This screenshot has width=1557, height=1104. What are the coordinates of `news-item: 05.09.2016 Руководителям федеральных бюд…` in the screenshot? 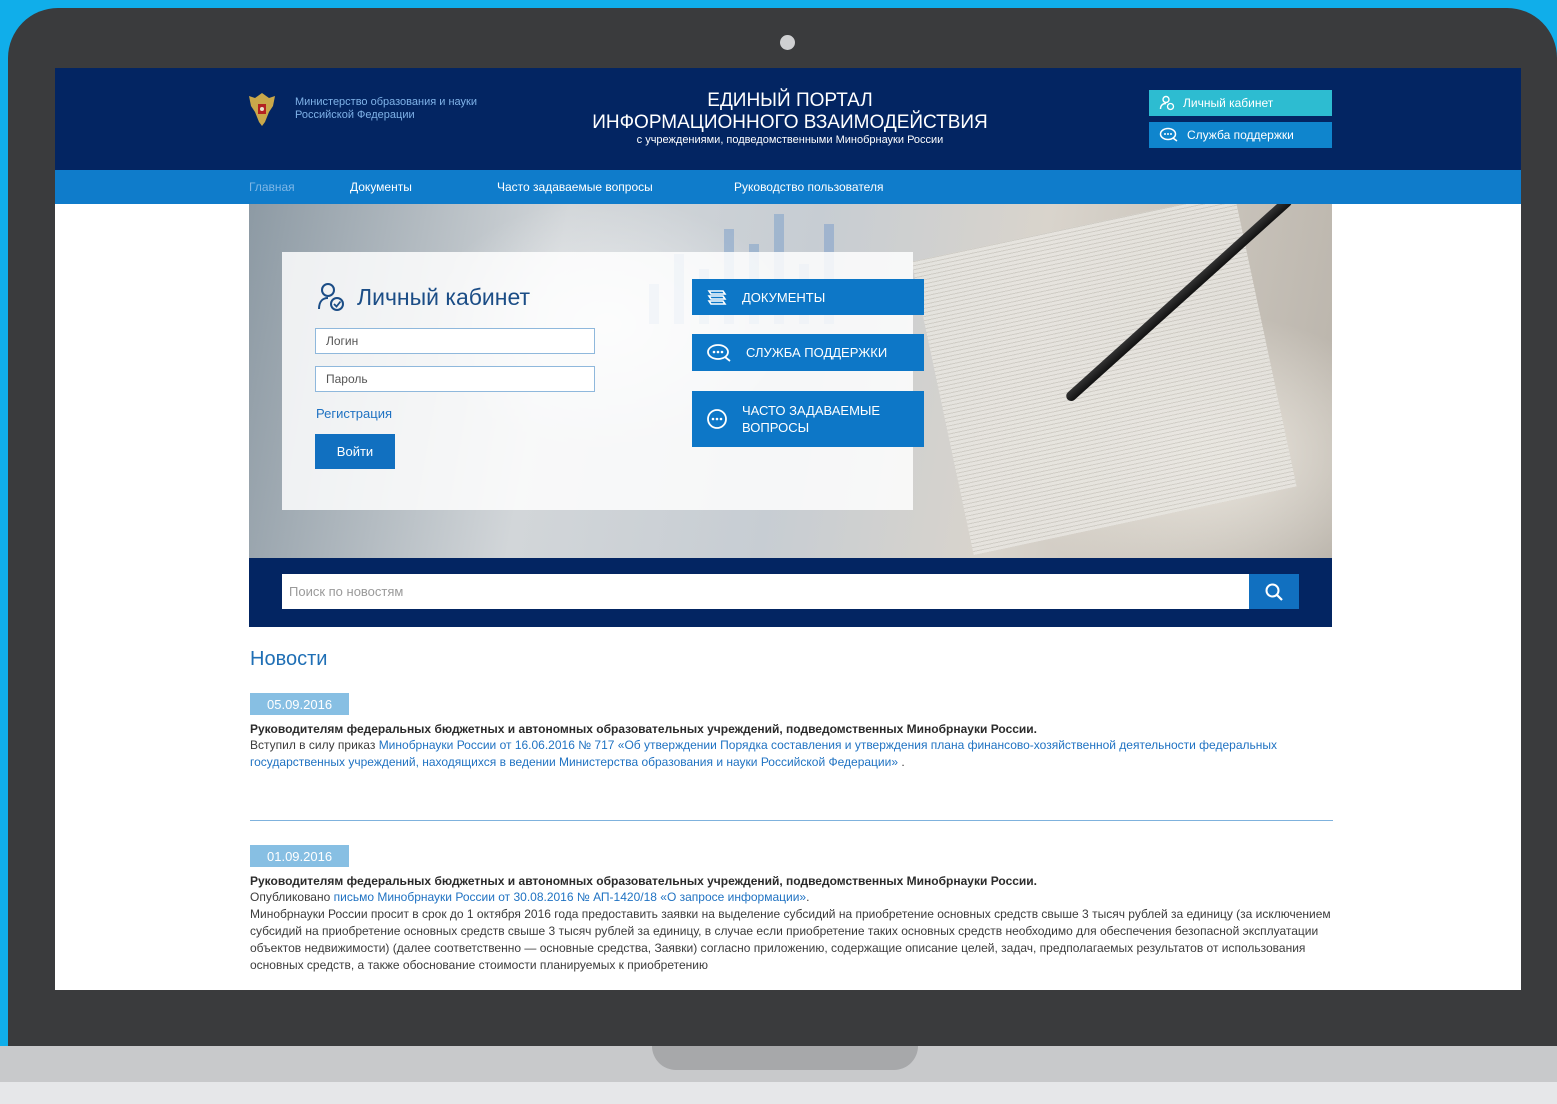 It's located at (792, 732).